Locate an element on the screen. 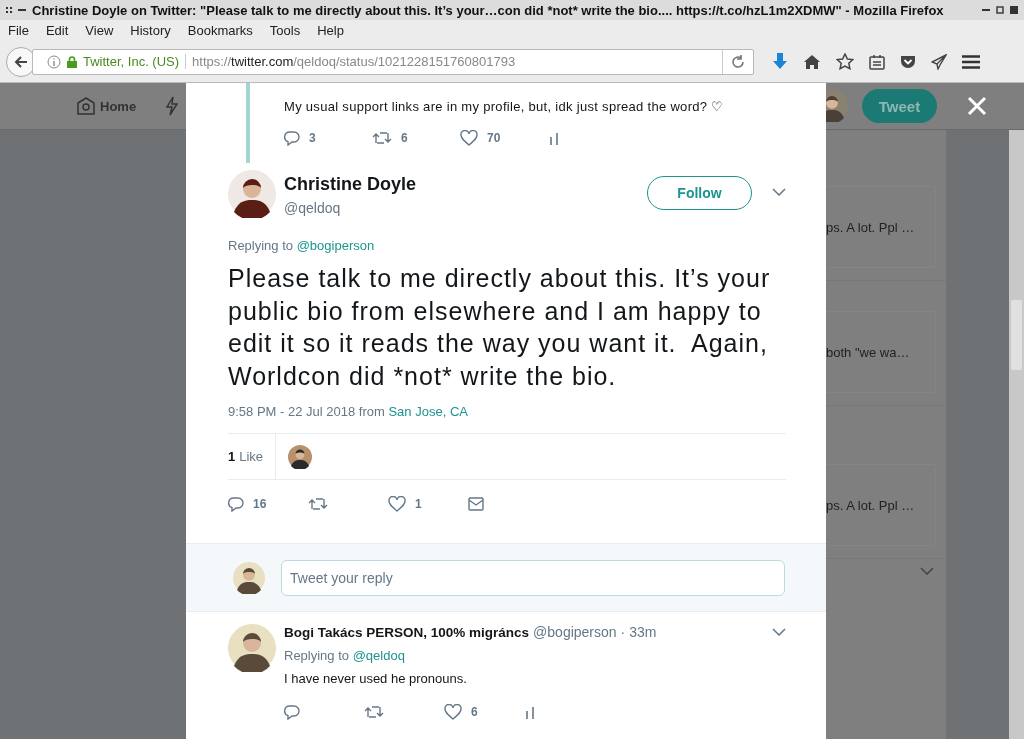  scrollbar is located at coordinates (1016, 434).